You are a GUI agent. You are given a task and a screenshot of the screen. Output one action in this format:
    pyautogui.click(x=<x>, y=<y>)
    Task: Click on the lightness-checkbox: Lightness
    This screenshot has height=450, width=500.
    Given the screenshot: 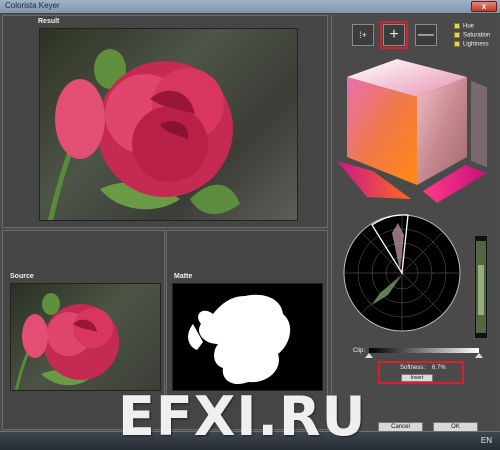 What is the action you would take?
    pyautogui.click(x=471, y=44)
    